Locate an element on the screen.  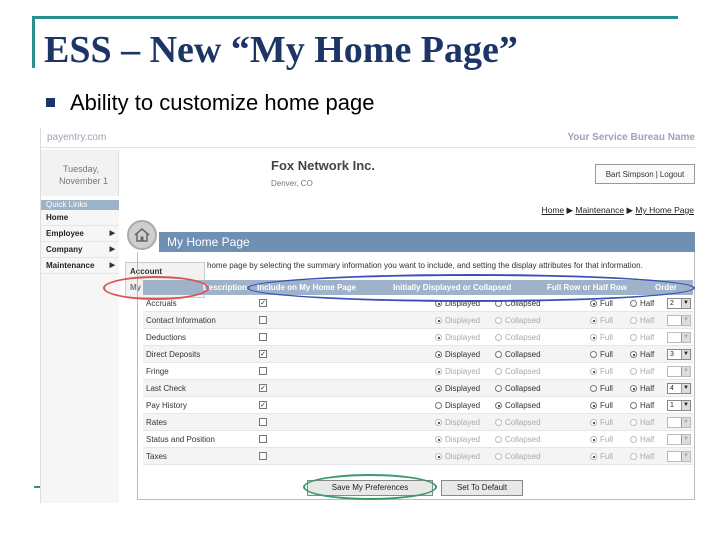
sidebar-item-home: Home is located at coordinates (80, 218).